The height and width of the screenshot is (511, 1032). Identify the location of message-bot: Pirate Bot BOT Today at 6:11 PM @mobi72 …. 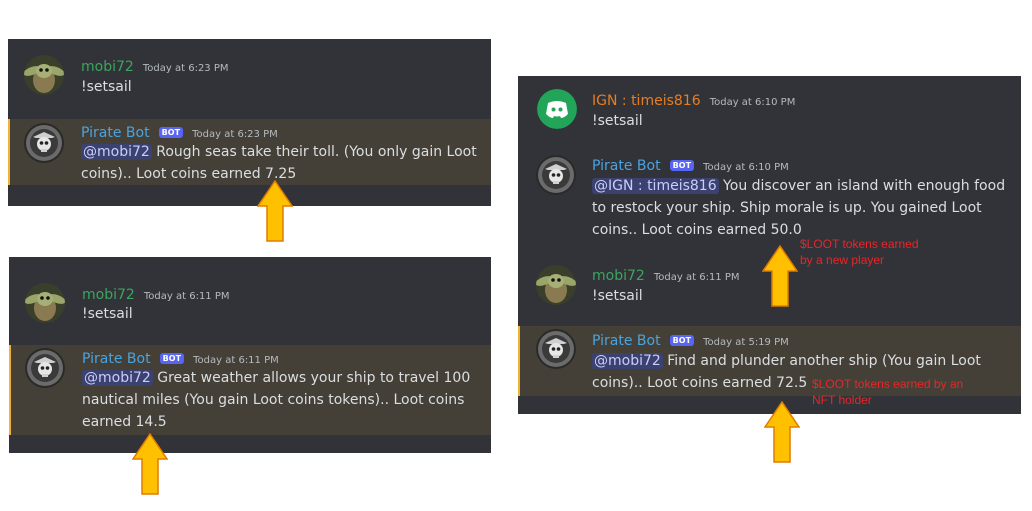
(250, 390).